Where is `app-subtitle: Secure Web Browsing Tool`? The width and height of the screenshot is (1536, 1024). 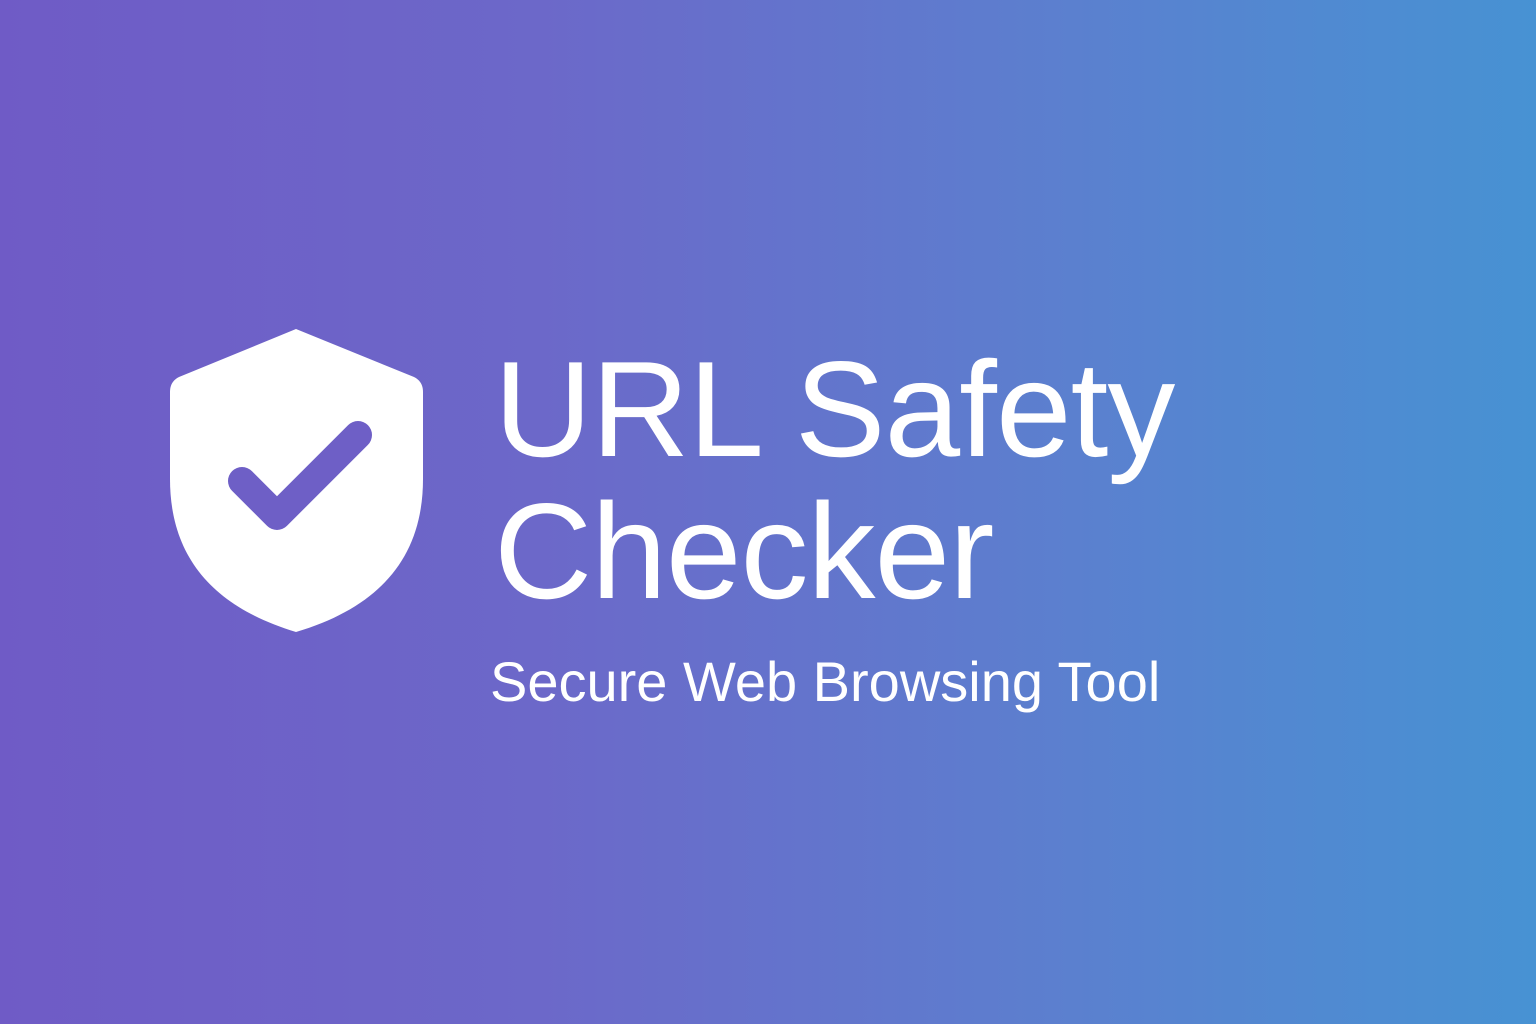 app-subtitle: Secure Web Browsing Tool is located at coordinates (825, 681).